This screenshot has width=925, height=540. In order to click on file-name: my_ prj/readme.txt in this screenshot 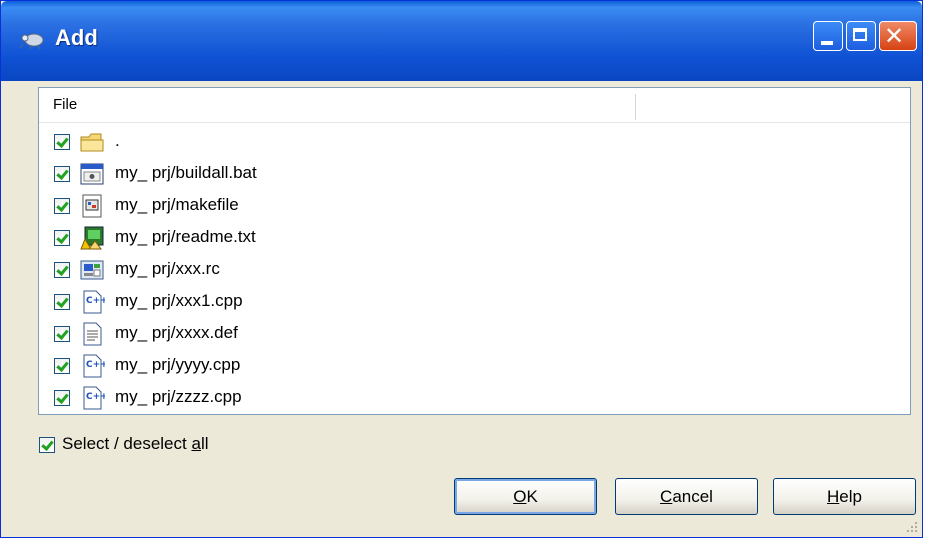, I will do `click(185, 236)`.